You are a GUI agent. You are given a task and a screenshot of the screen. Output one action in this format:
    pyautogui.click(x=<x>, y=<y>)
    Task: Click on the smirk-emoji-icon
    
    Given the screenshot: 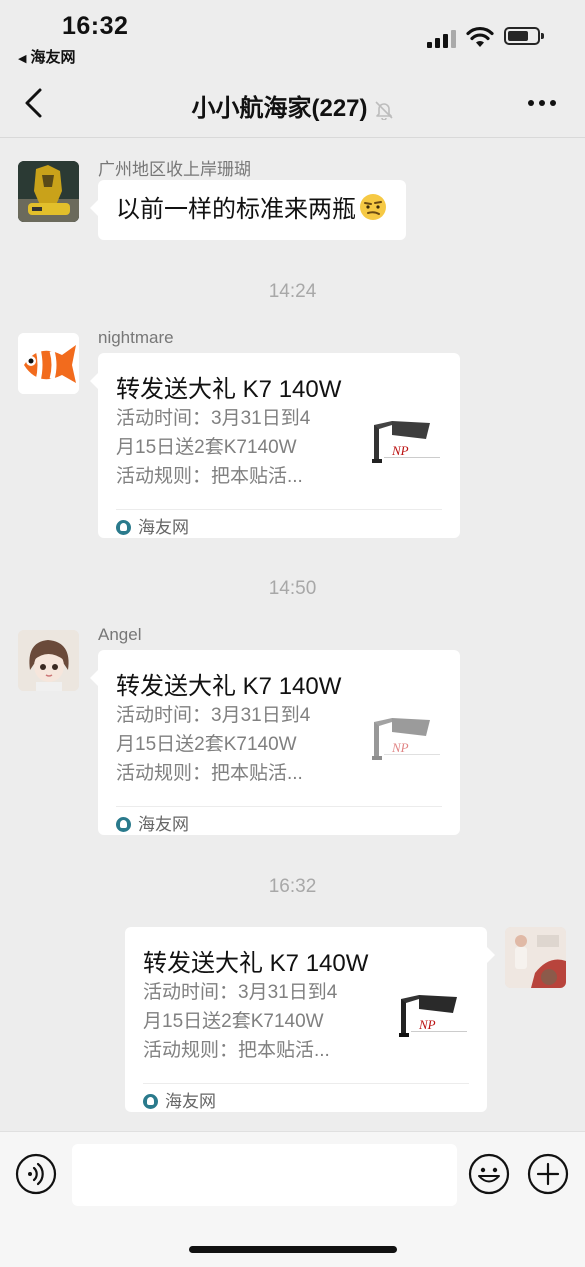 What is the action you would take?
    pyautogui.click(x=373, y=207)
    